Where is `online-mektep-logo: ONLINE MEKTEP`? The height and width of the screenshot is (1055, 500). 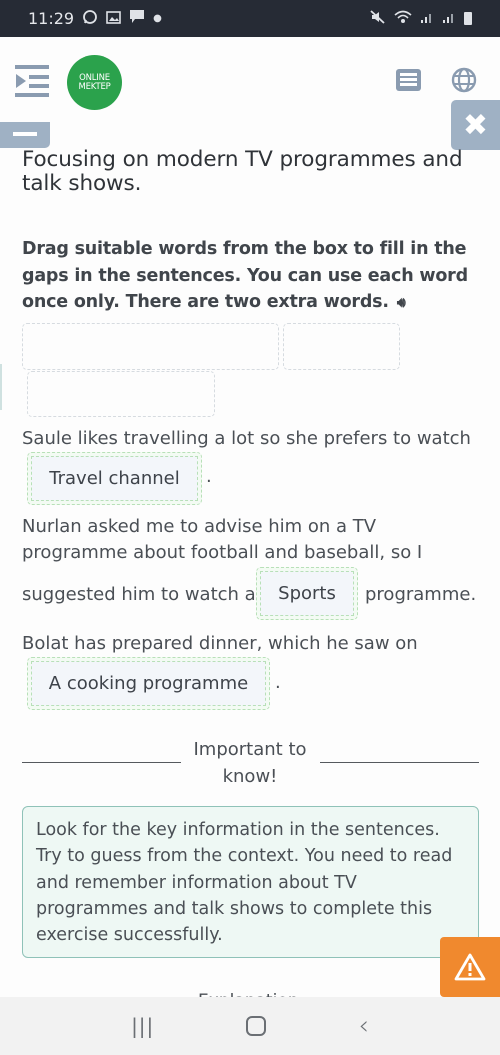
online-mektep-logo: ONLINE MEKTEP is located at coordinates (94, 82).